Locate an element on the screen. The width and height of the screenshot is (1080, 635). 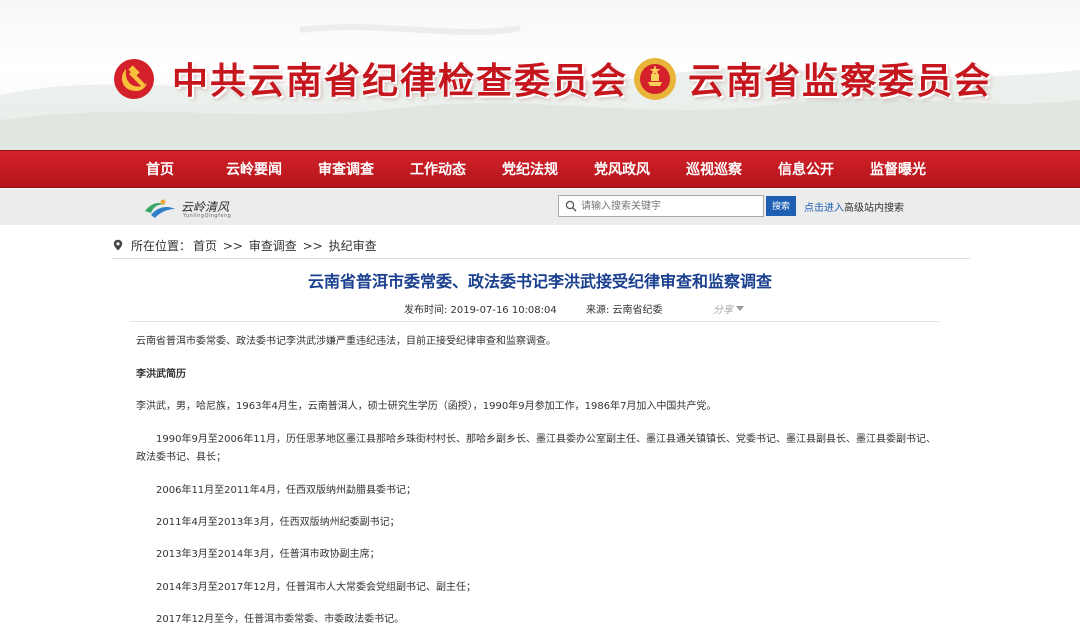
nav-item-regulations: 党纪法规 is located at coordinates (530, 170).